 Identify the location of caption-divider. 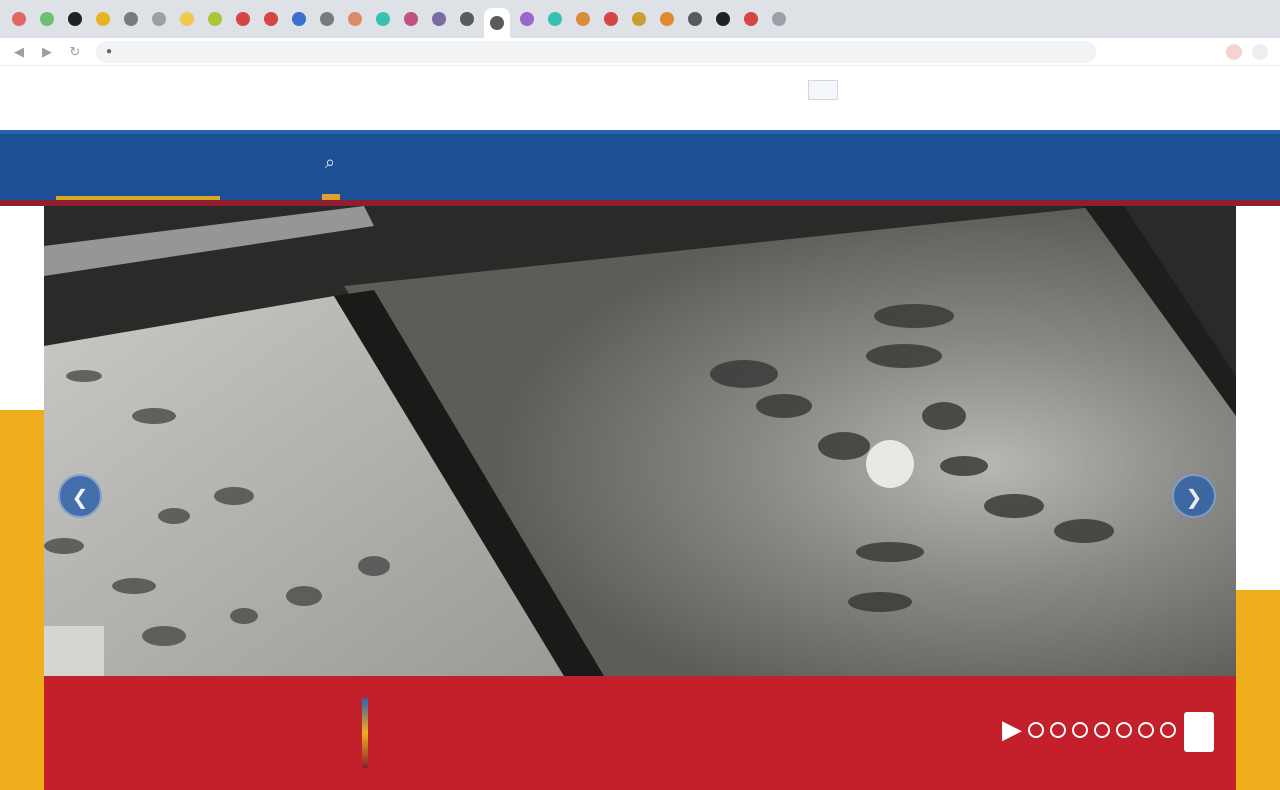
(365, 733).